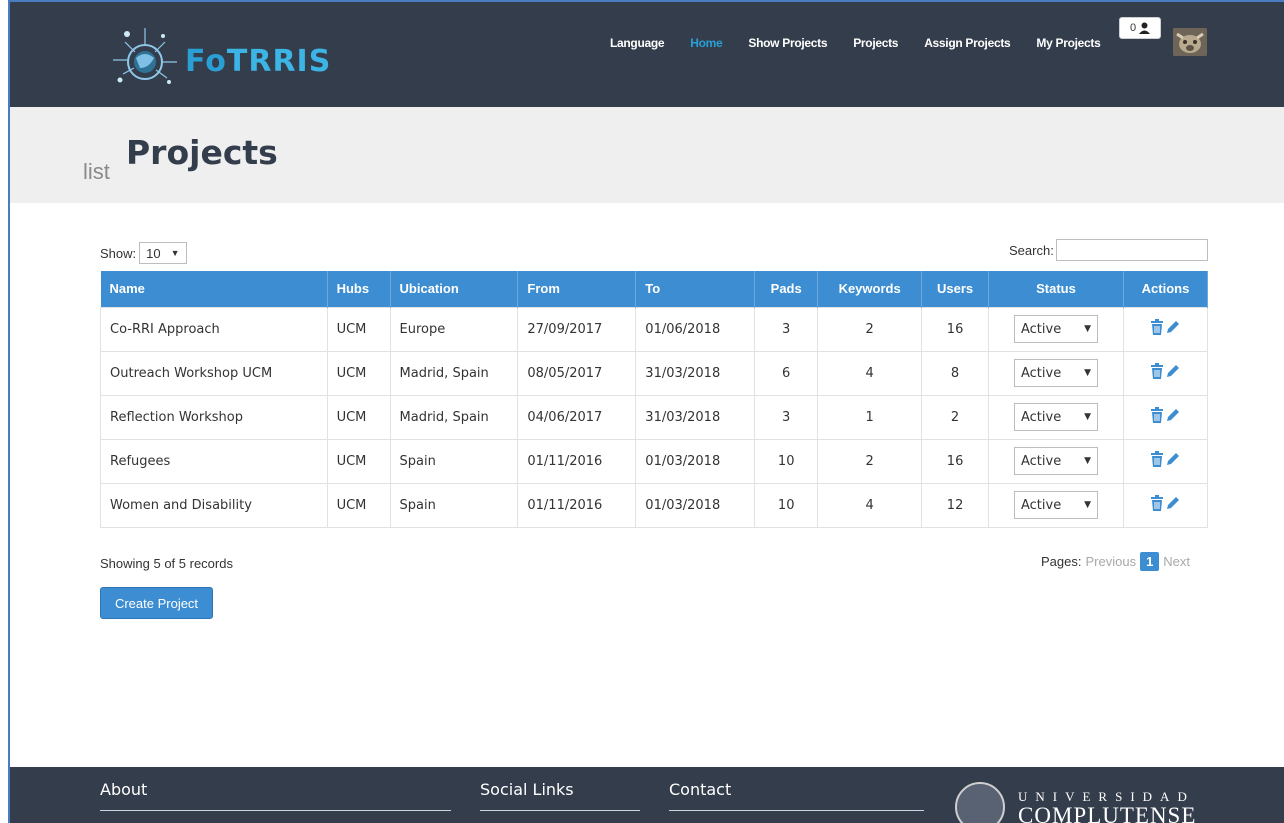 This screenshot has width=1284, height=823. What do you see at coordinates (214, 289) in the screenshot?
I see `col-header-name: Name` at bounding box center [214, 289].